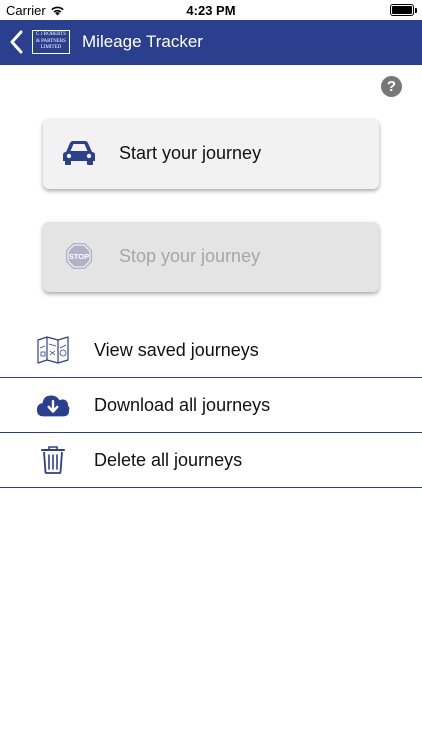 The height and width of the screenshot is (750, 422). I want to click on delete-all-journeys-row: Delete all journeys, so click(211, 460).